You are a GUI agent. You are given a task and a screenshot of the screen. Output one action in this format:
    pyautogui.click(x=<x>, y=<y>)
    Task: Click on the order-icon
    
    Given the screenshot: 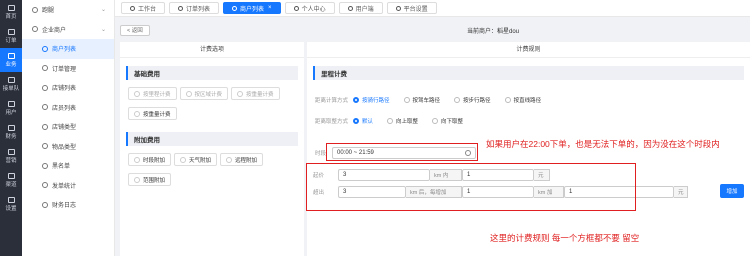 What is the action you would take?
    pyautogui.click(x=11, y=31)
    